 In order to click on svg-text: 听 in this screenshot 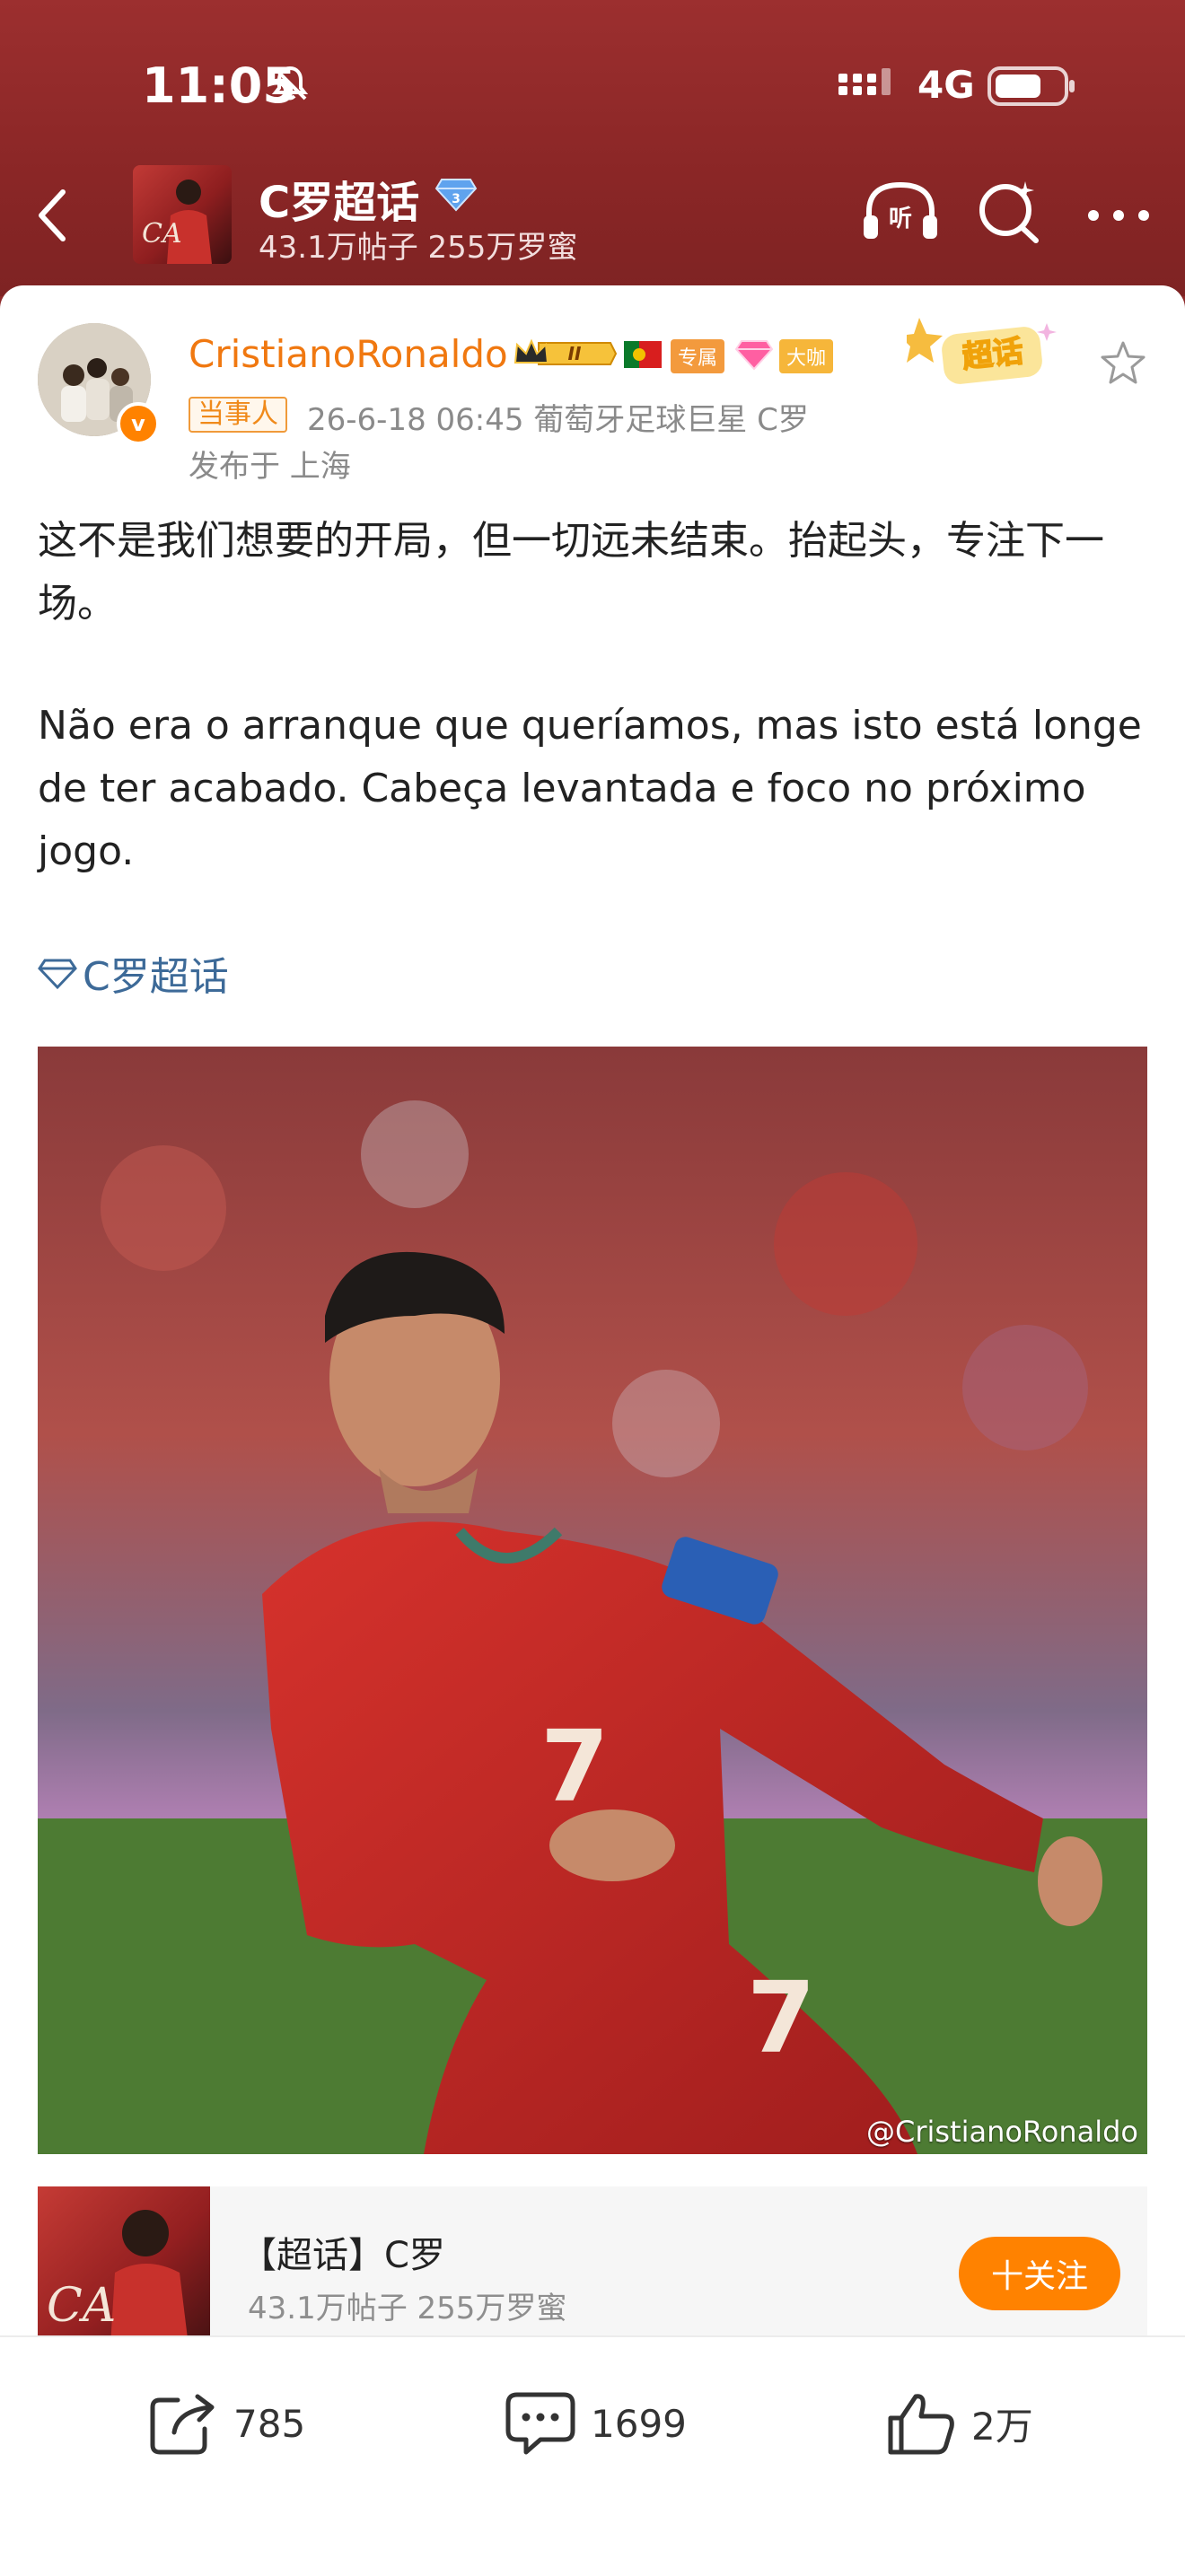, I will do `click(900, 219)`.